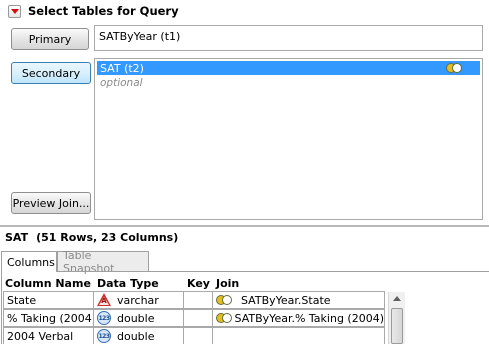 Image resolution: width=489 pixels, height=344 pixels. I want to click on panel-header: Select Tables for Query, so click(93, 11).